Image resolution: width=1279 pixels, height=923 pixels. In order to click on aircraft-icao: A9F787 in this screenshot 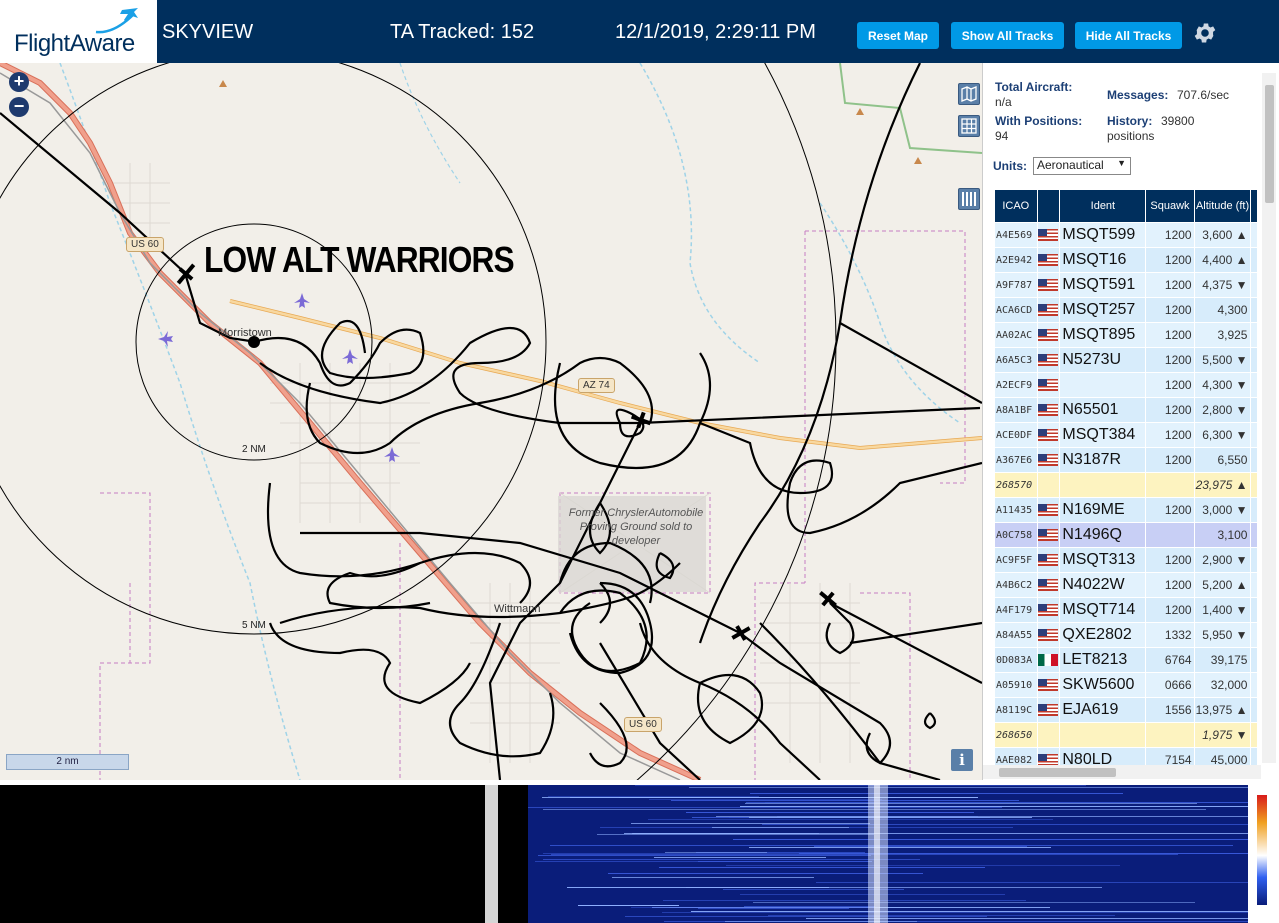, I will do `click(1016, 285)`.